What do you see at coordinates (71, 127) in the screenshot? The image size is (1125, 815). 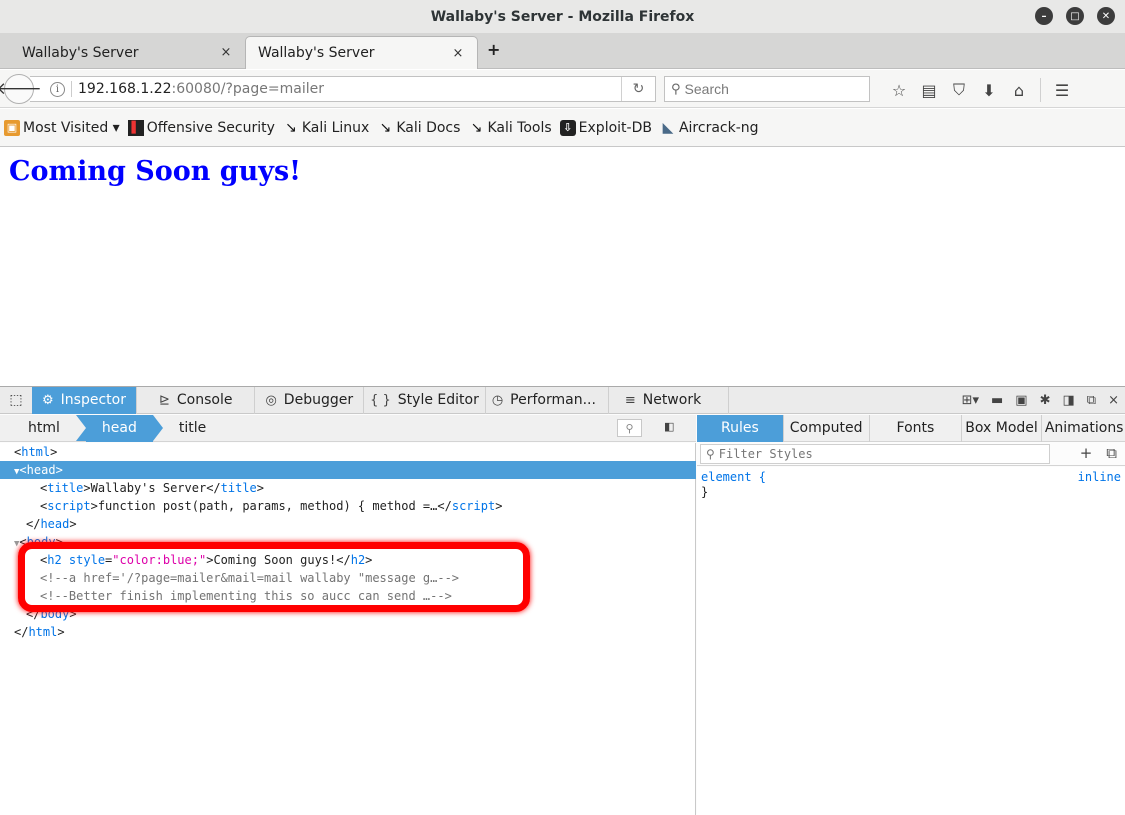 I see `bookmark-label: Most Visited ▾` at bounding box center [71, 127].